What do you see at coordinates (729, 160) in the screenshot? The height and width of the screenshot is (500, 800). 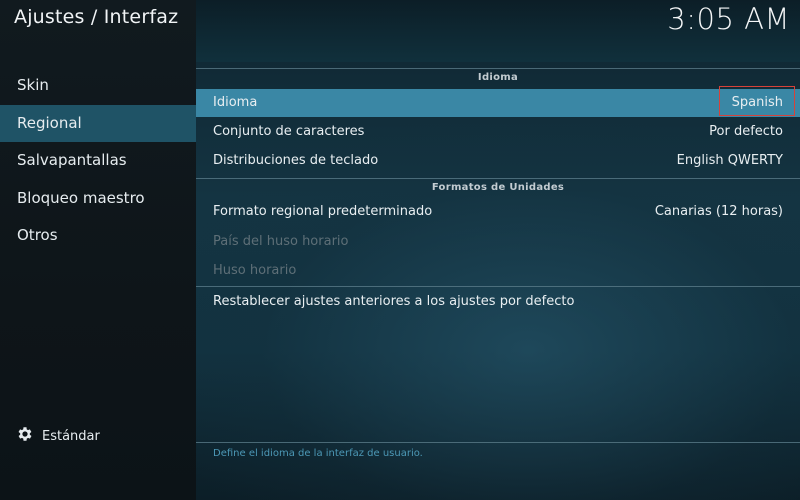 I see `setting-value: English QWERTY` at bounding box center [729, 160].